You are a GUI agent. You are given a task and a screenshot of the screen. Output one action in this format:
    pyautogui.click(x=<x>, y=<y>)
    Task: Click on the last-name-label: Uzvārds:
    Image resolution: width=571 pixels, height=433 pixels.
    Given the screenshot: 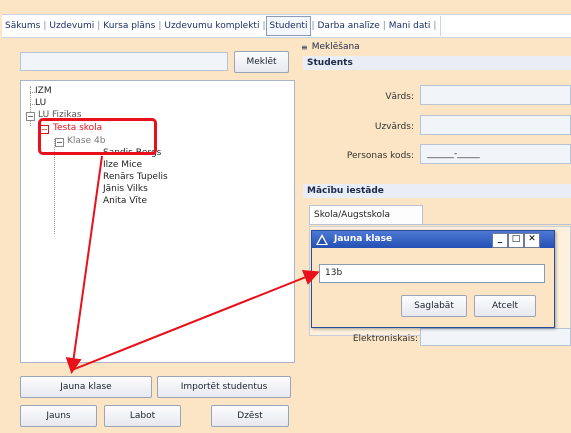 What is the action you would take?
    pyautogui.click(x=394, y=127)
    